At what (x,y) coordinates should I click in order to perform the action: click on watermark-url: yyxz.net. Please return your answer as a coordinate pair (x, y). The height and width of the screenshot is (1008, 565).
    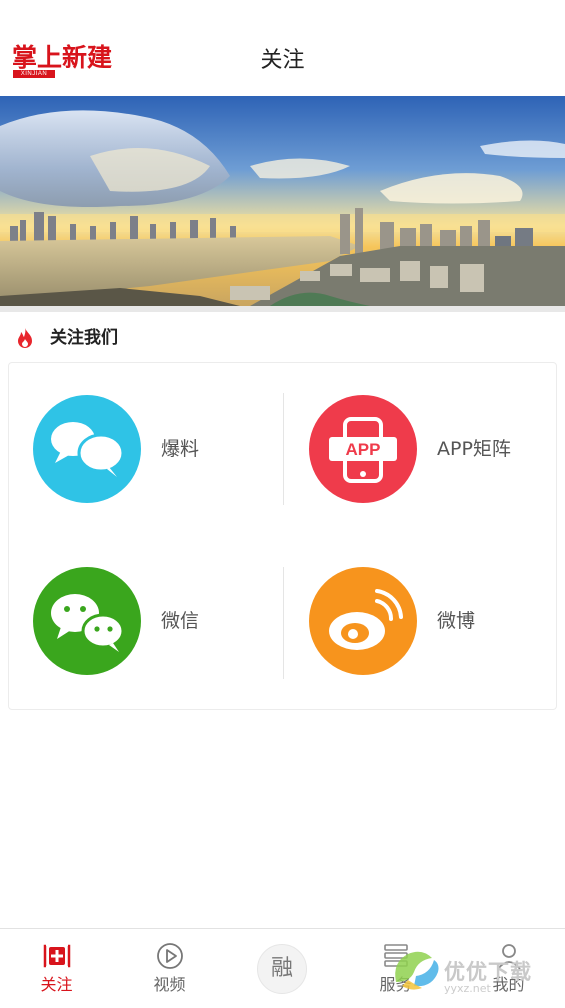
    Looking at the image, I should click on (467, 988).